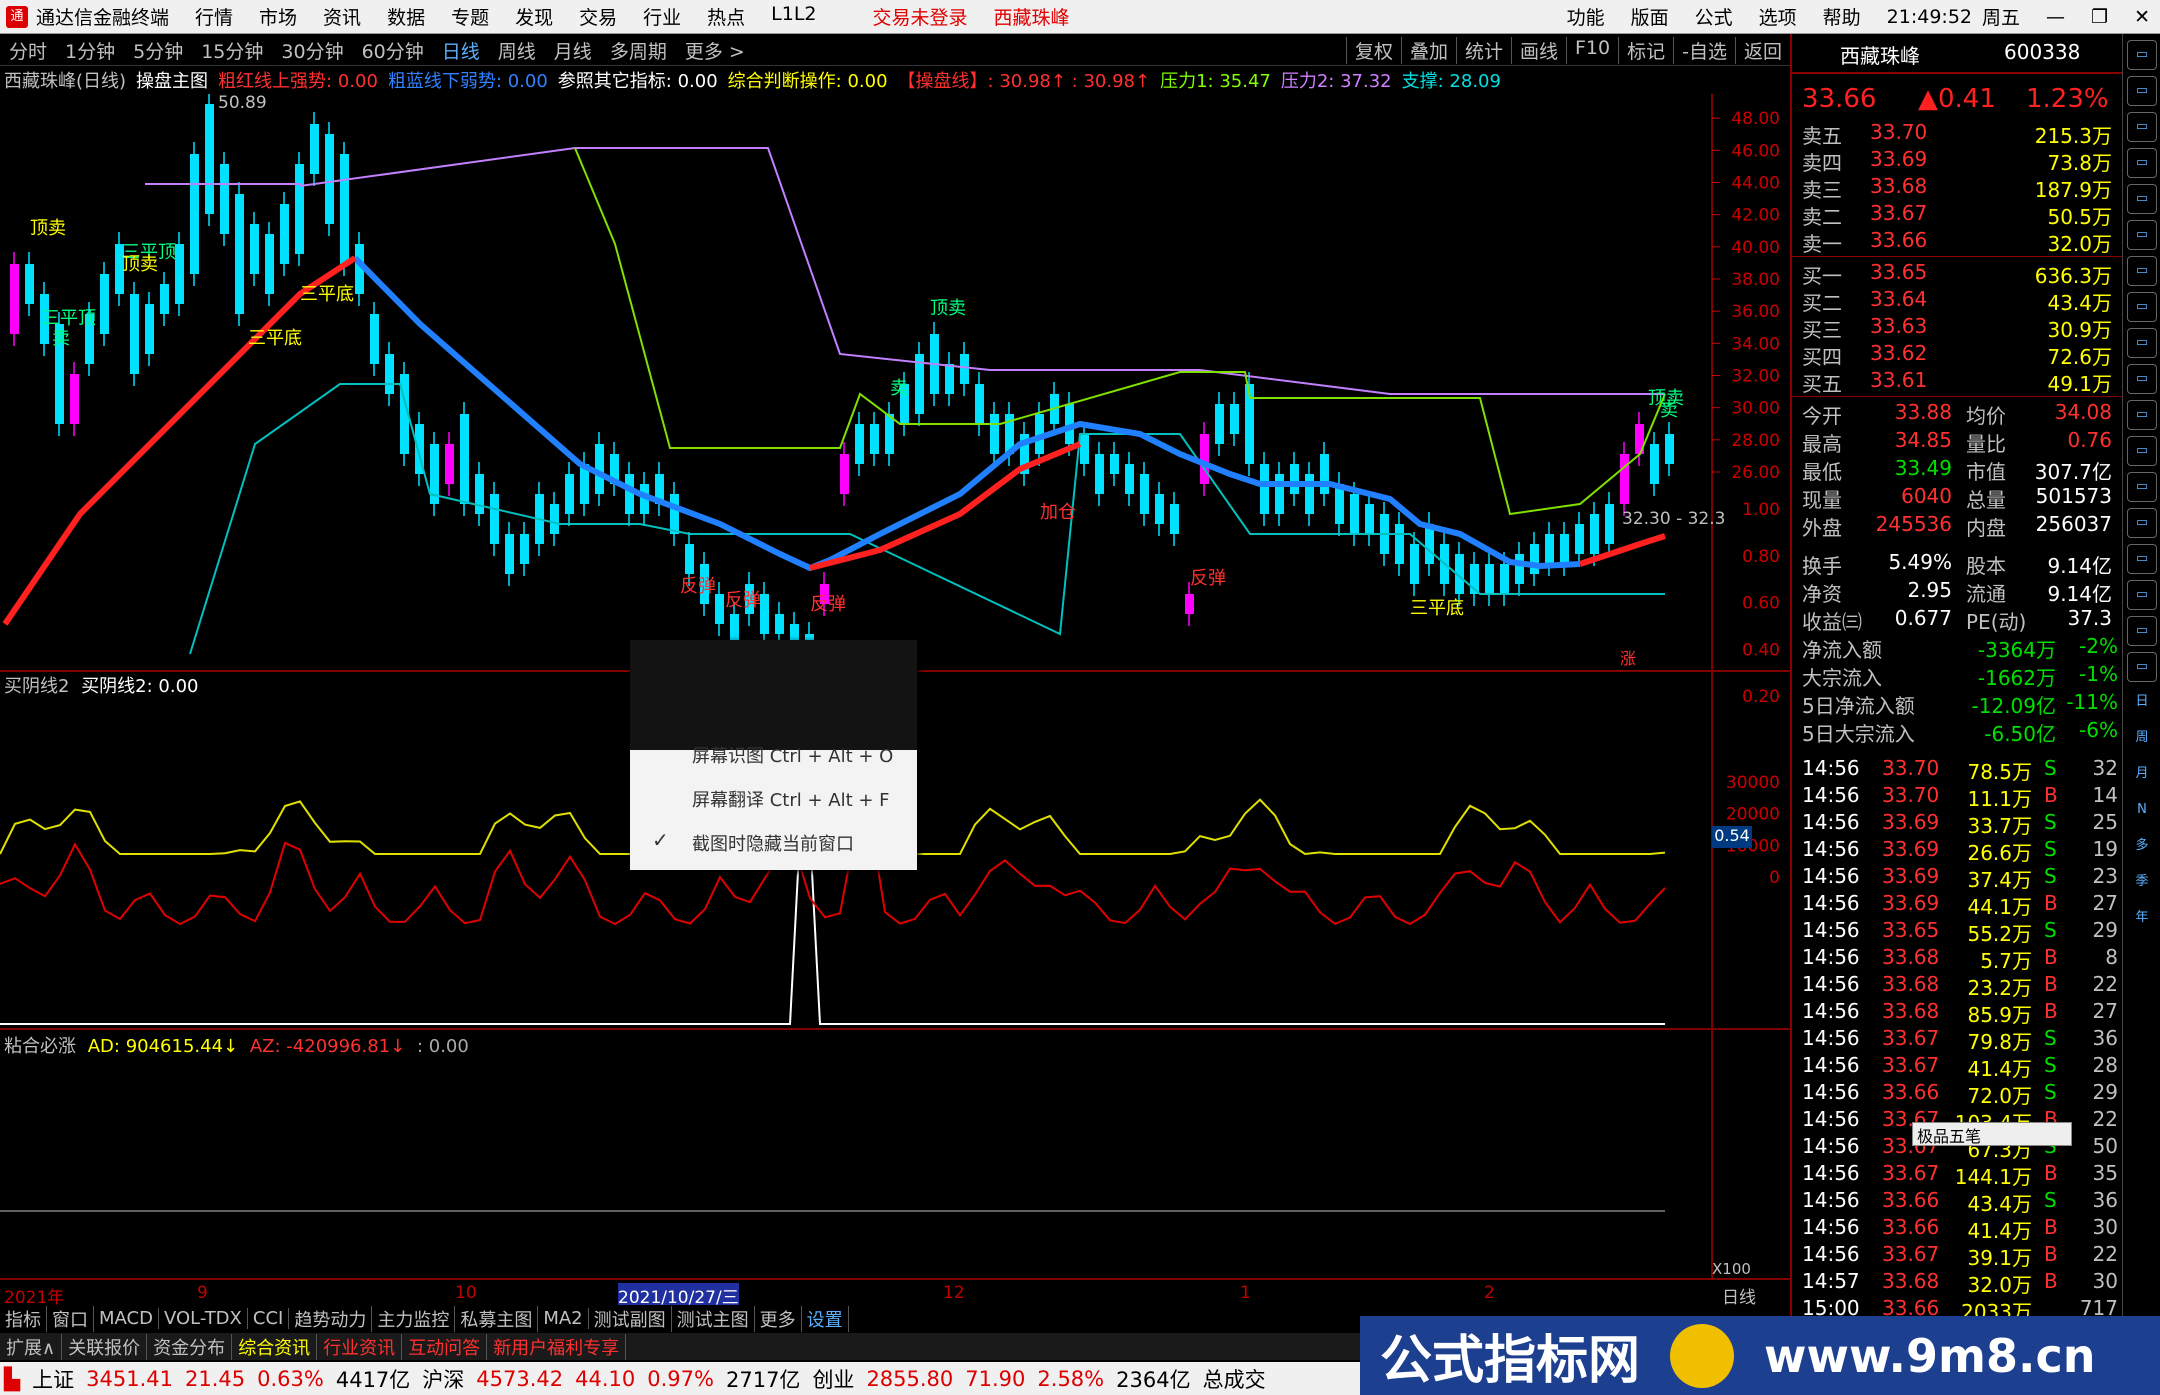  I want to click on indicator-tab-7: 私募主图, so click(497, 1318).